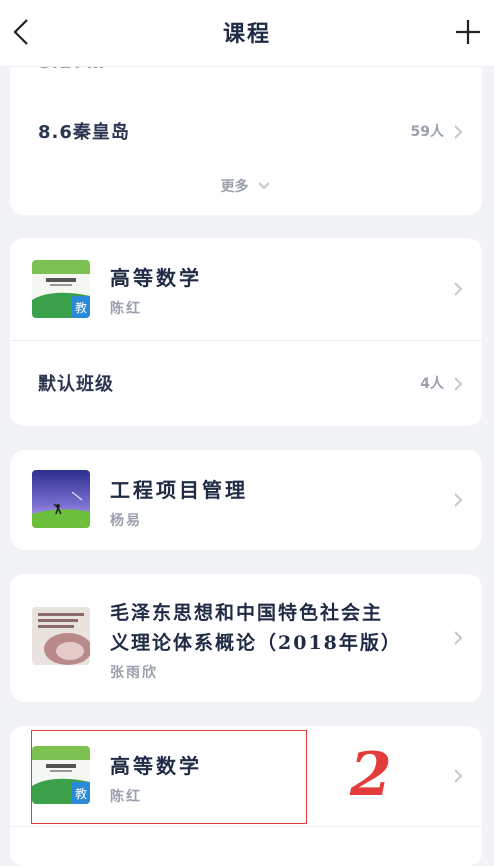  What do you see at coordinates (246, 131) in the screenshot?
I see `class-row-qinhuangdao: 8.6秦皇岛 59人` at bounding box center [246, 131].